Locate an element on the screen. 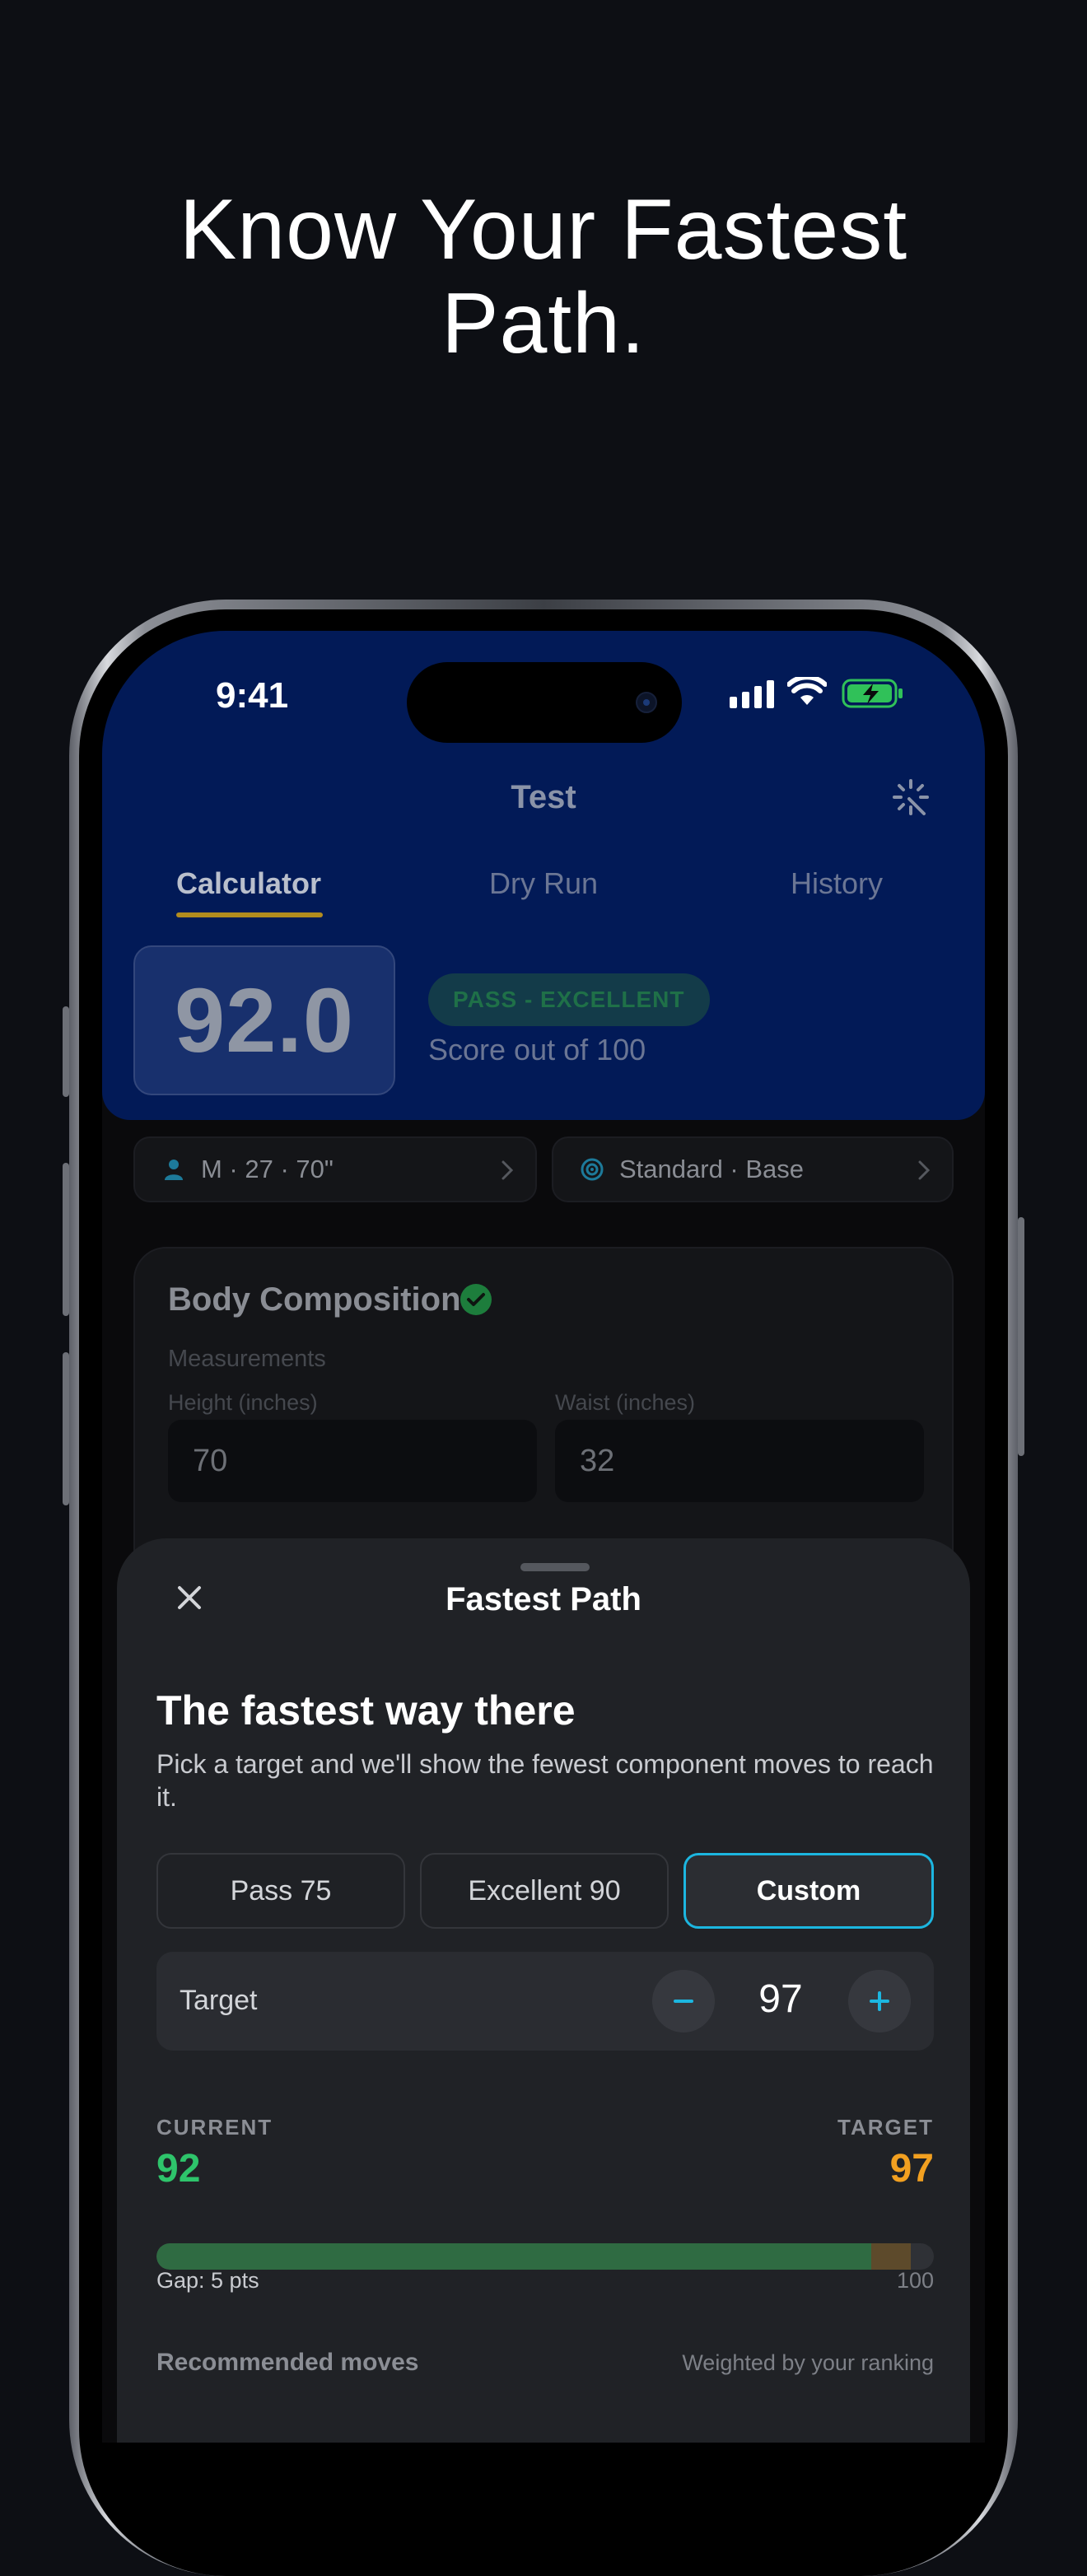 This screenshot has width=1087, height=2576. status-badge: PASS - EXCELLENT is located at coordinates (569, 999).